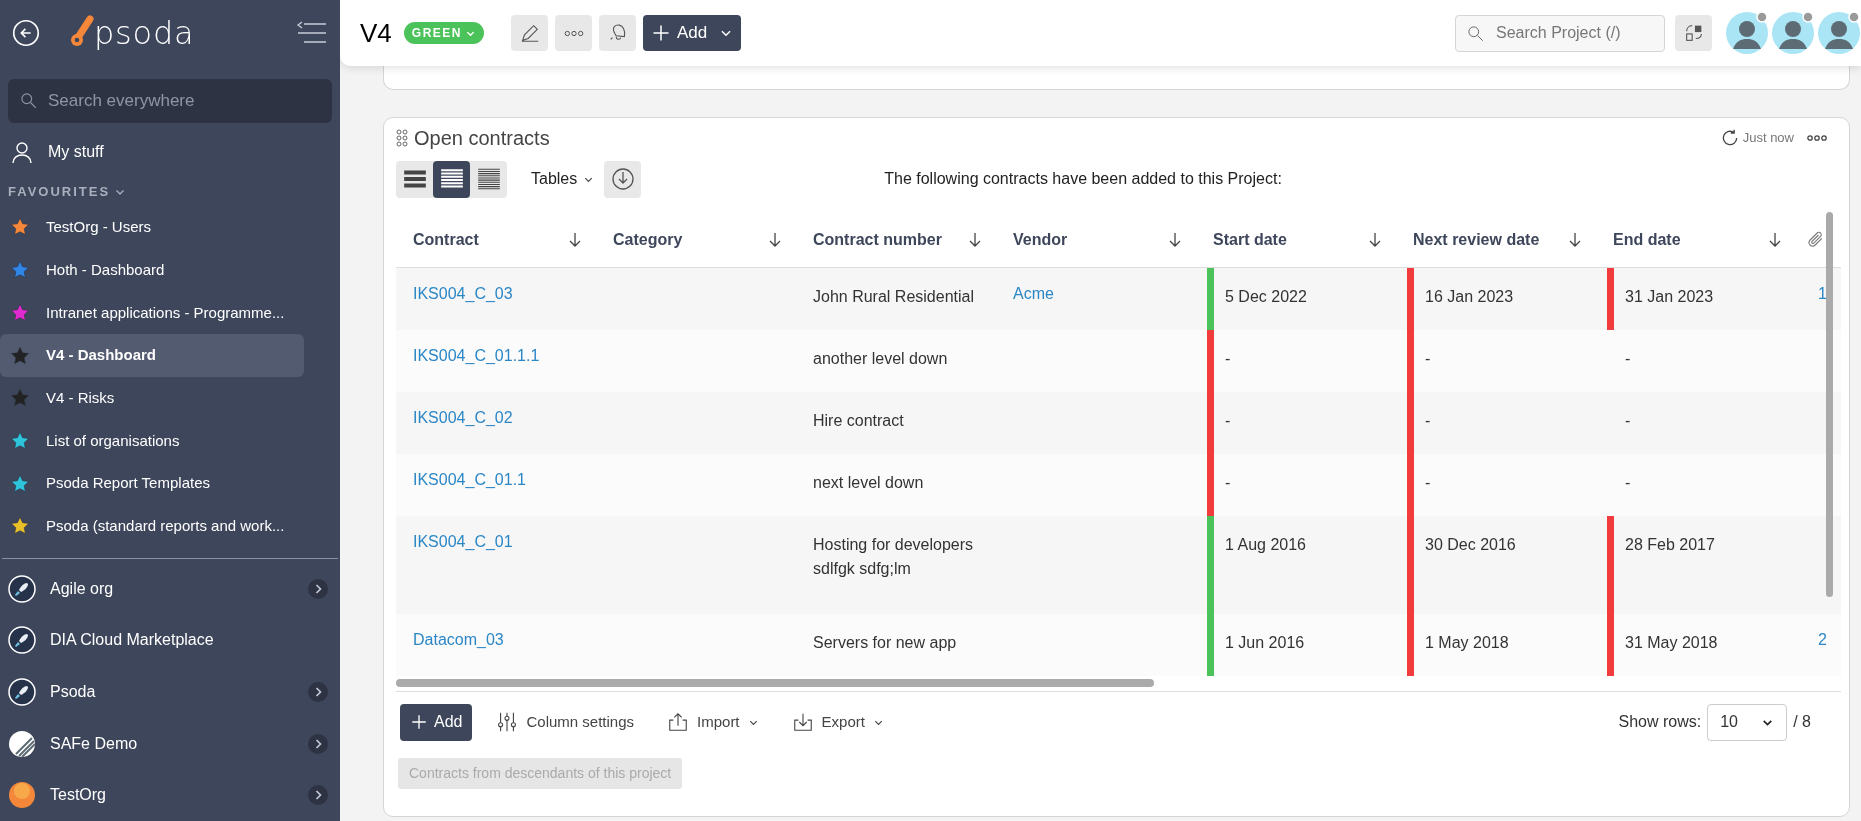  Describe the element at coordinates (880, 358) in the screenshot. I see `table-cell: another level down` at that location.